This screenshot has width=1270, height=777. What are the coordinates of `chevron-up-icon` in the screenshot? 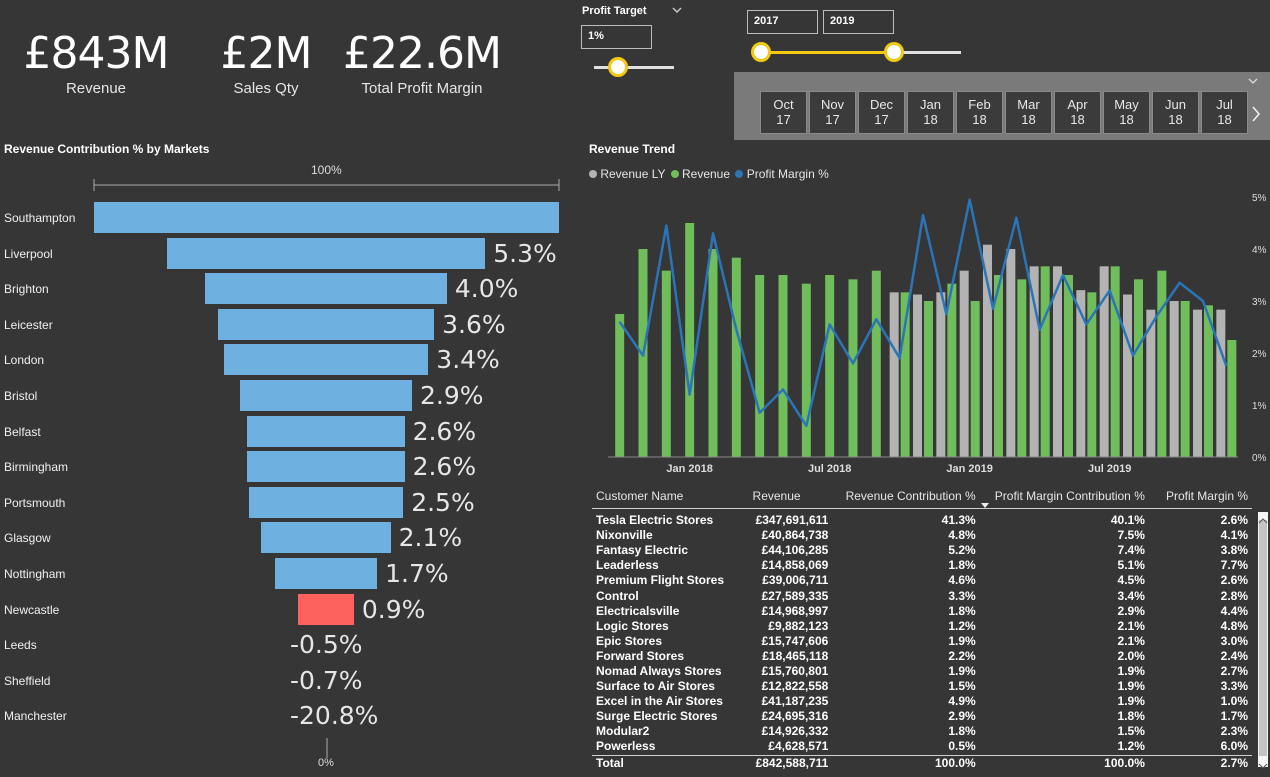 It's located at (1263, 518).